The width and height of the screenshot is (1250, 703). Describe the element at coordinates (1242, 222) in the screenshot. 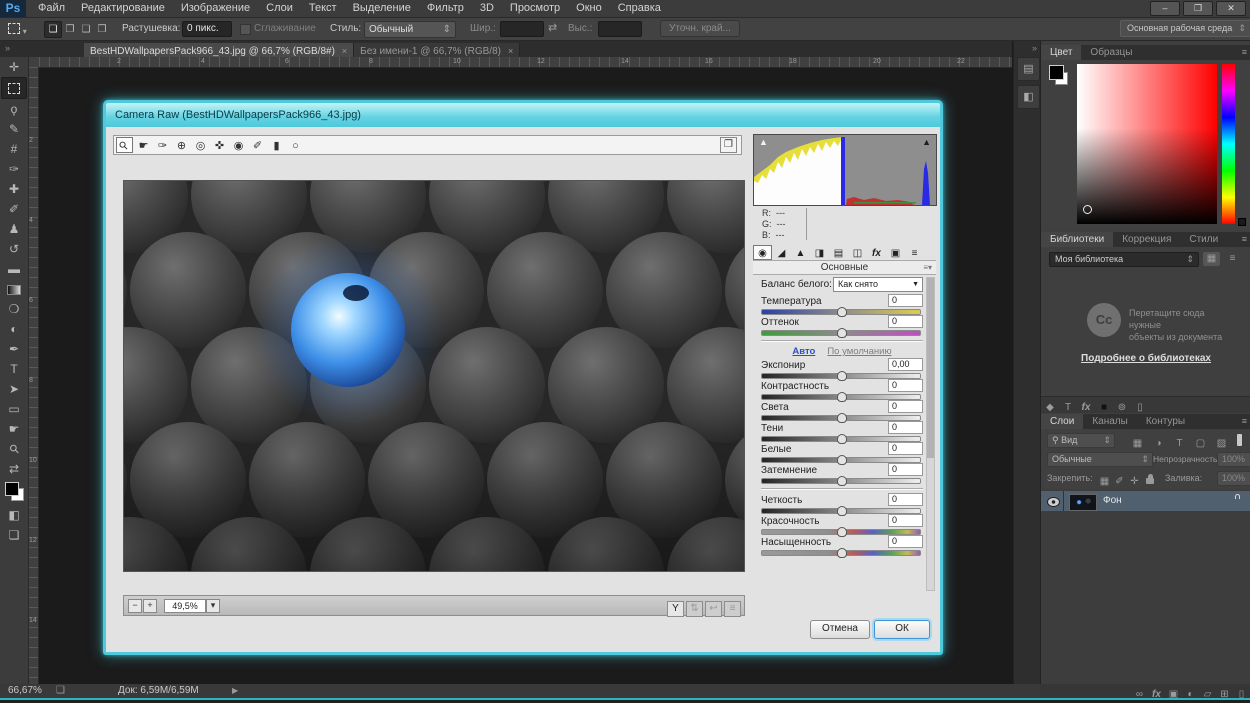

I see `hue-slider-handle` at that location.